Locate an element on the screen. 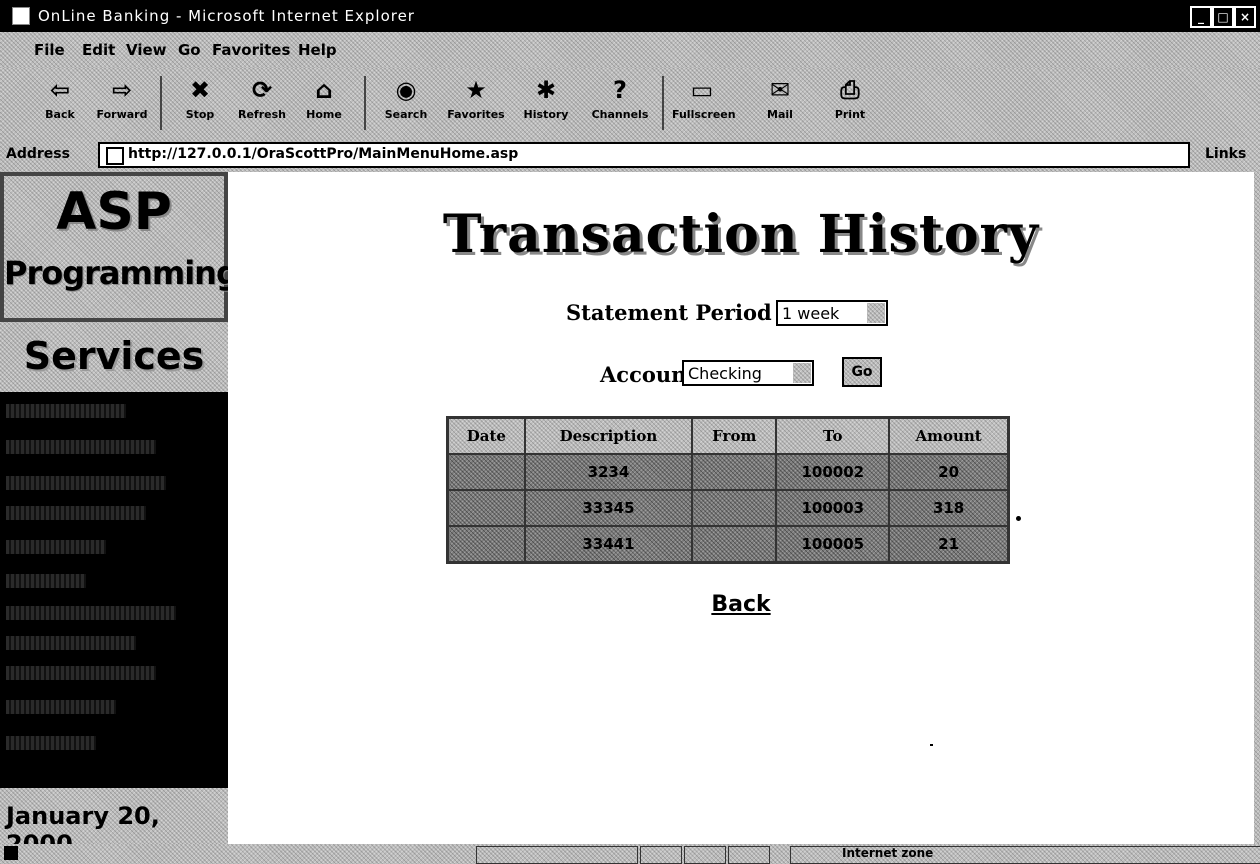  forward-button: ⇨ Forward is located at coordinates (122, 103).